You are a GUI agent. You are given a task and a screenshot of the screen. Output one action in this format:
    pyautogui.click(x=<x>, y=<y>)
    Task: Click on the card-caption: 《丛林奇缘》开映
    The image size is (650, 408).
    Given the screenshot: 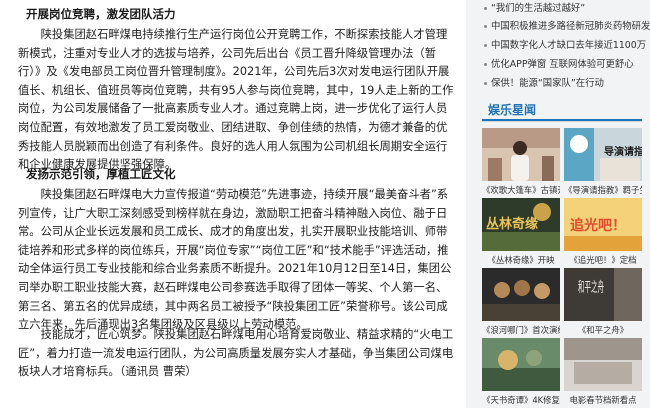 What is the action you would take?
    pyautogui.click(x=521, y=260)
    